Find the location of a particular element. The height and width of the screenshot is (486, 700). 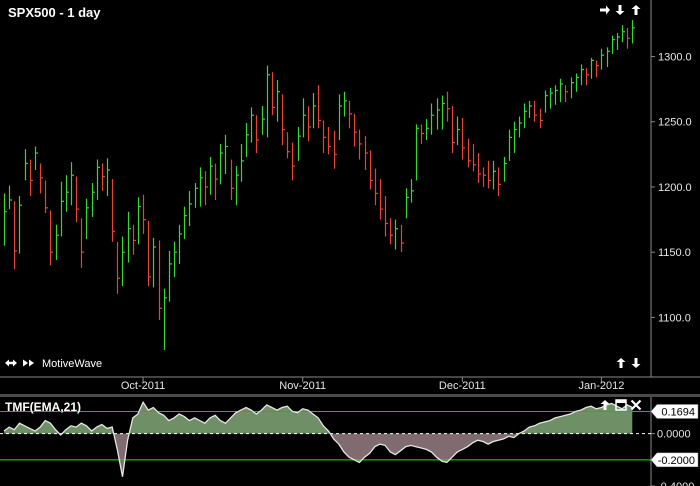

tmf-line is located at coordinates (318, 438).